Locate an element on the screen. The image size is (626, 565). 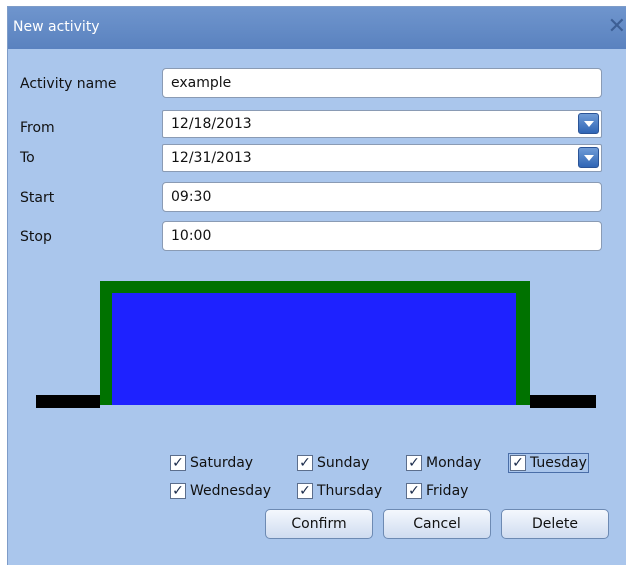
day-checkbox-thursday: ✓ Thursday is located at coordinates (339, 491).